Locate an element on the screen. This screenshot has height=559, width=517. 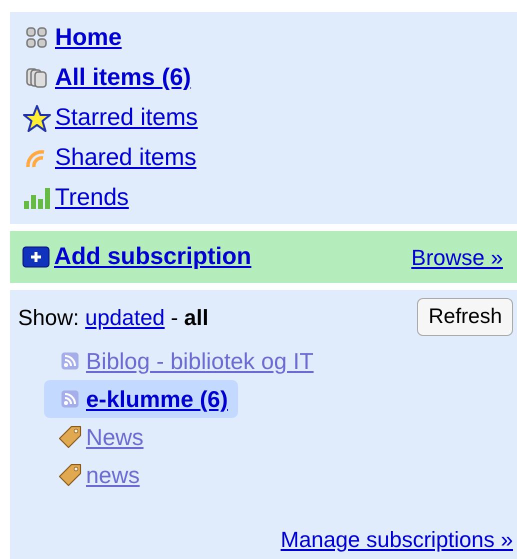
nav-link: Shared items is located at coordinates (125, 158).